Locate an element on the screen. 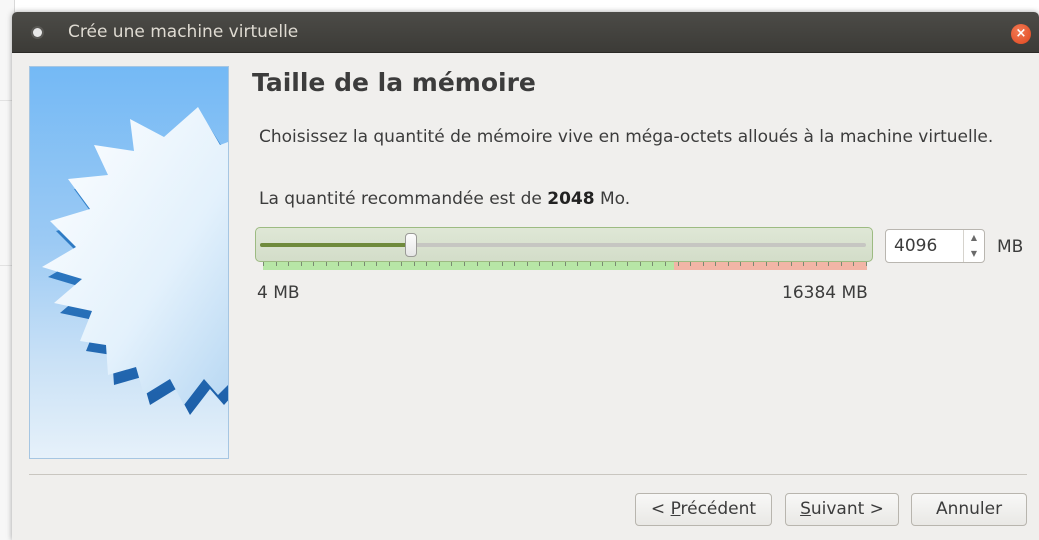 The image size is (1039, 540). slider-min-label: 4 MB is located at coordinates (278, 293).